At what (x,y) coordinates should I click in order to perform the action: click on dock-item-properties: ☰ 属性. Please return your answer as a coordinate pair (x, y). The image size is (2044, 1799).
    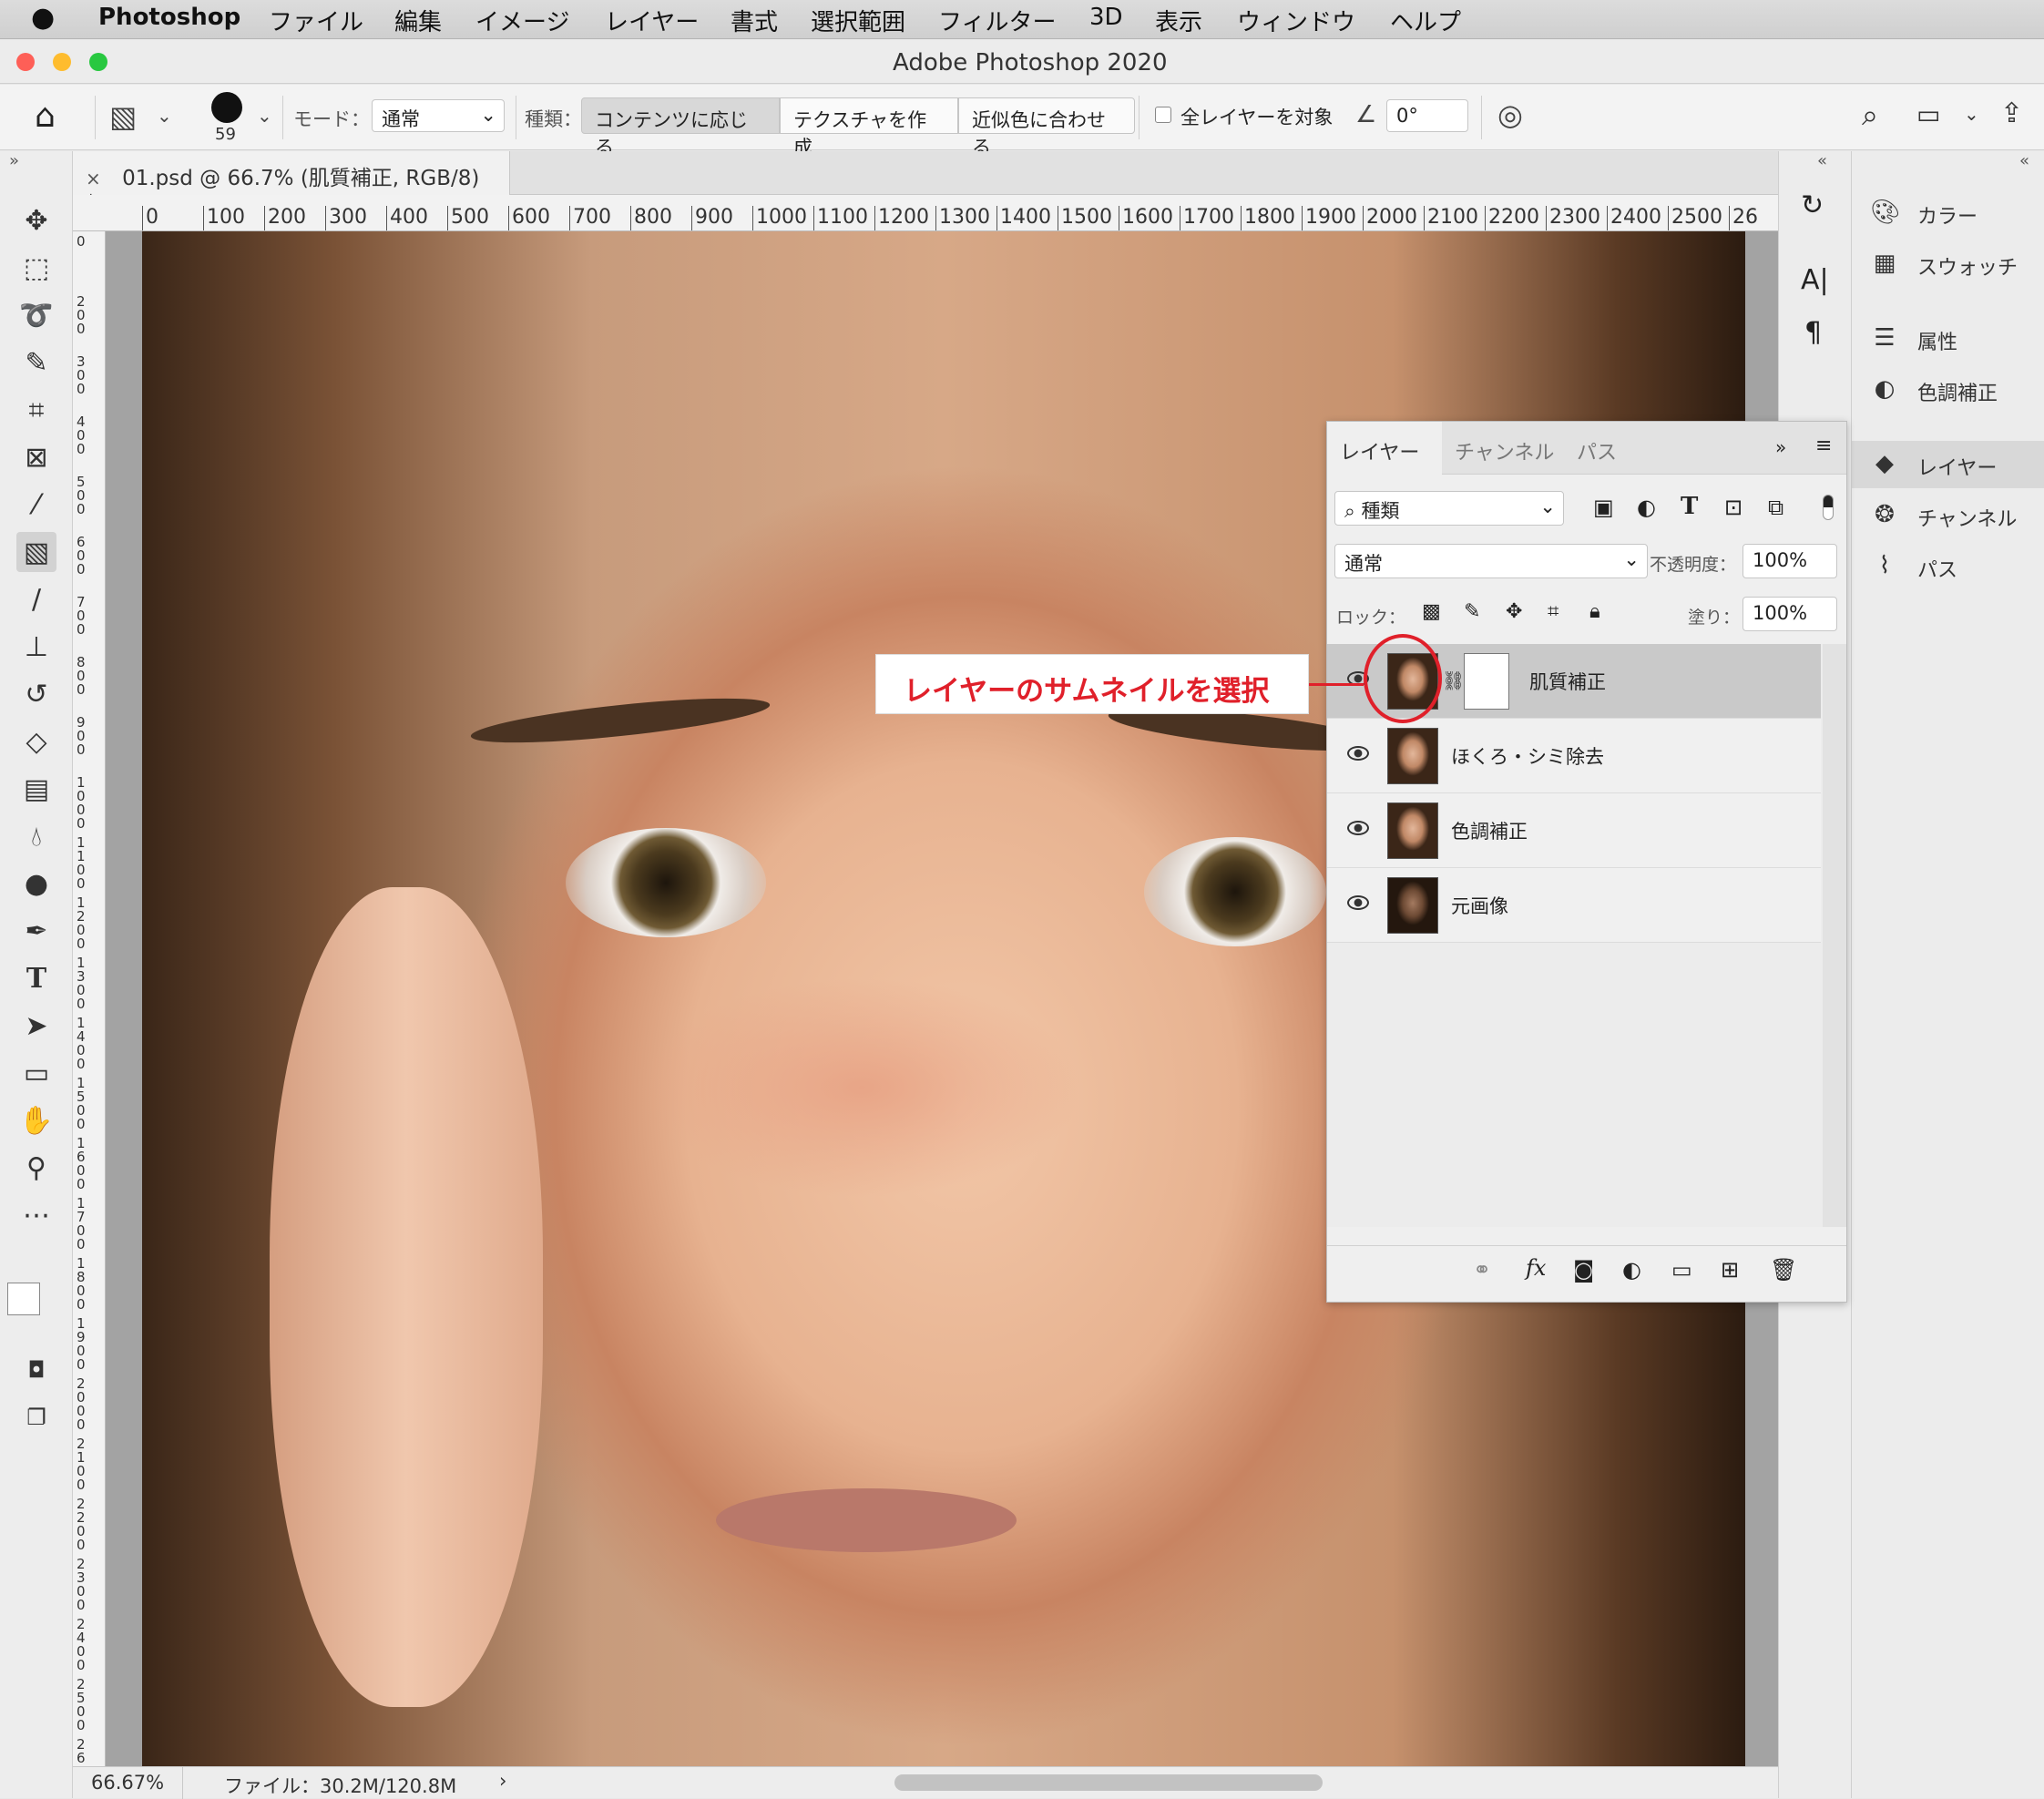
    Looking at the image, I should click on (1948, 339).